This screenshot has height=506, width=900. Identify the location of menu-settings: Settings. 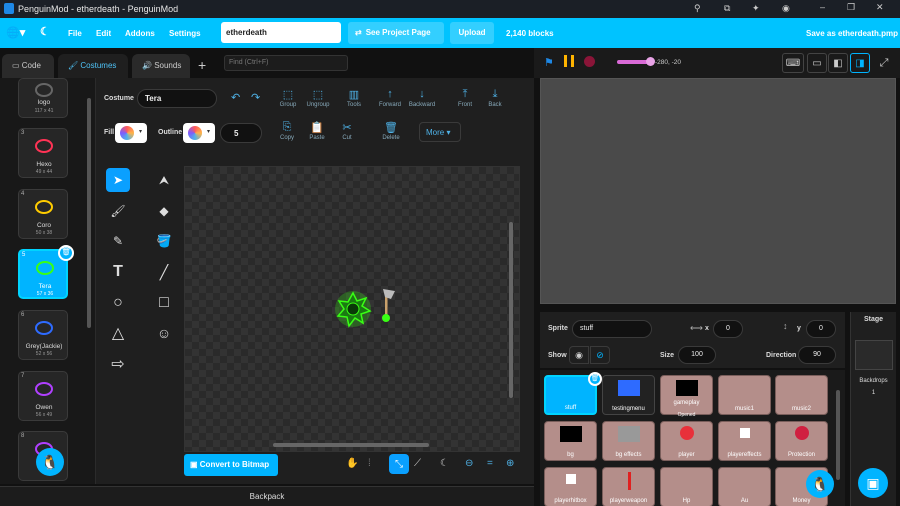
(185, 33).